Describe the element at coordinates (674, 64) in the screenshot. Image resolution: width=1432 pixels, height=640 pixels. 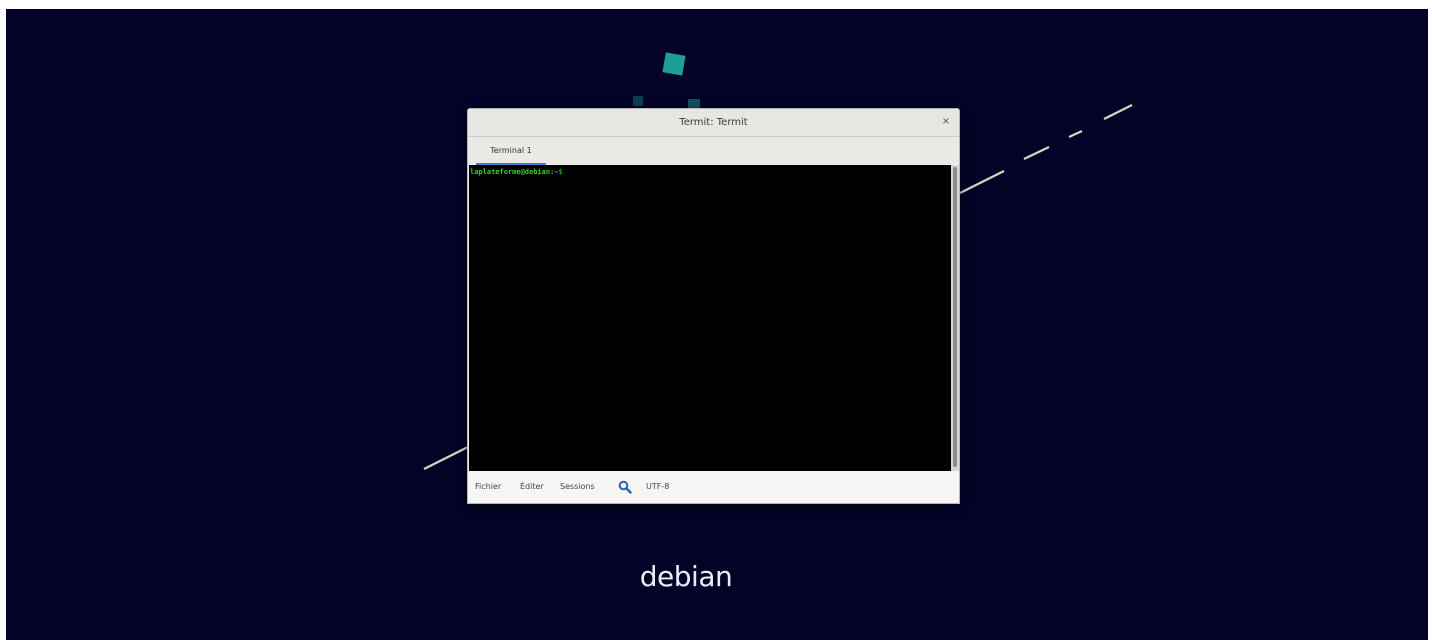
I see `wallpaper-square-large` at that location.